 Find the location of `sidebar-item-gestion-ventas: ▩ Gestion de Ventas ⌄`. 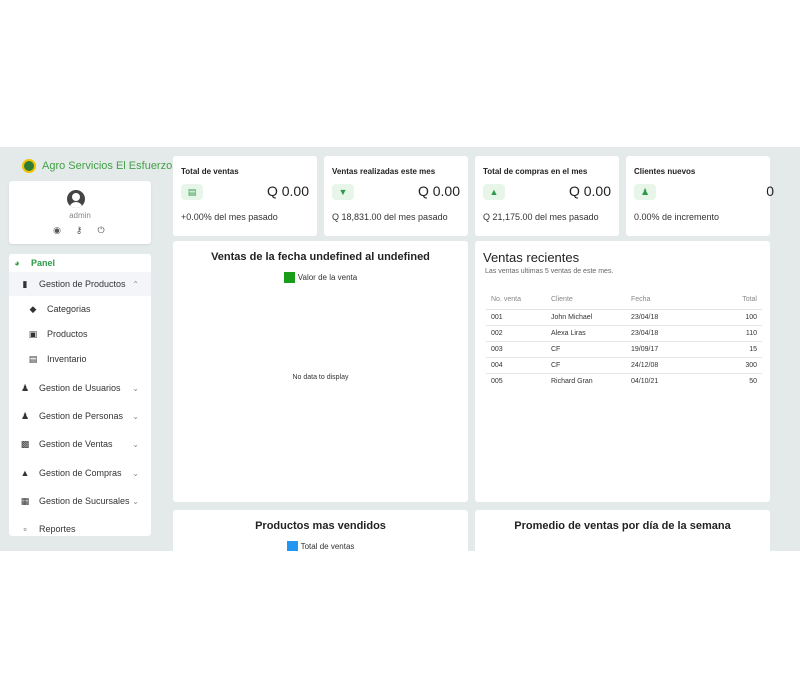

sidebar-item-gestion-ventas: ▩ Gestion de Ventas ⌄ is located at coordinates (80, 444).